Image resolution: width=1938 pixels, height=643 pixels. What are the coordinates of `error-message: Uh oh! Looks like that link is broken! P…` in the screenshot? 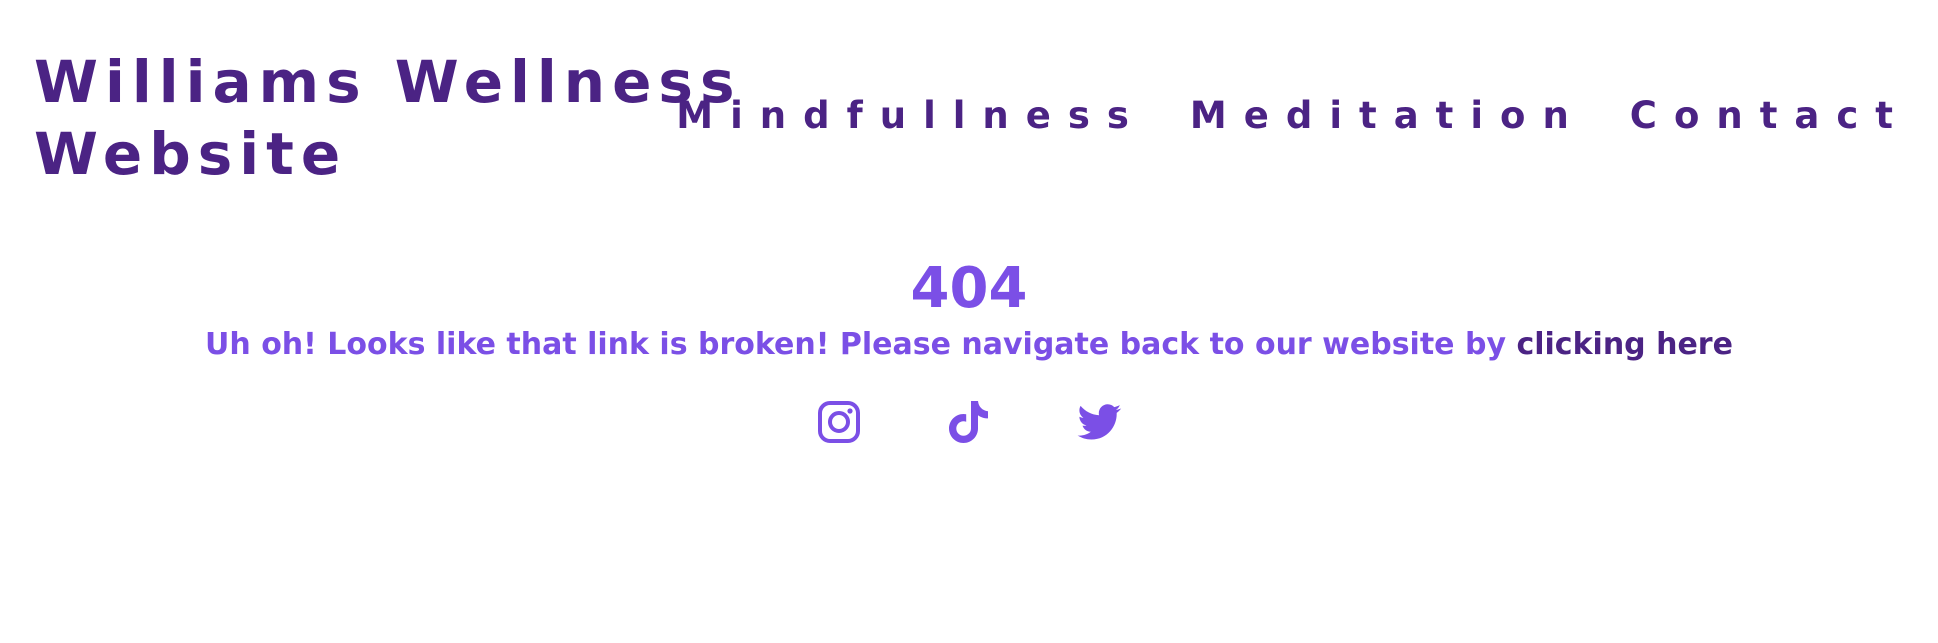 It's located at (969, 345).